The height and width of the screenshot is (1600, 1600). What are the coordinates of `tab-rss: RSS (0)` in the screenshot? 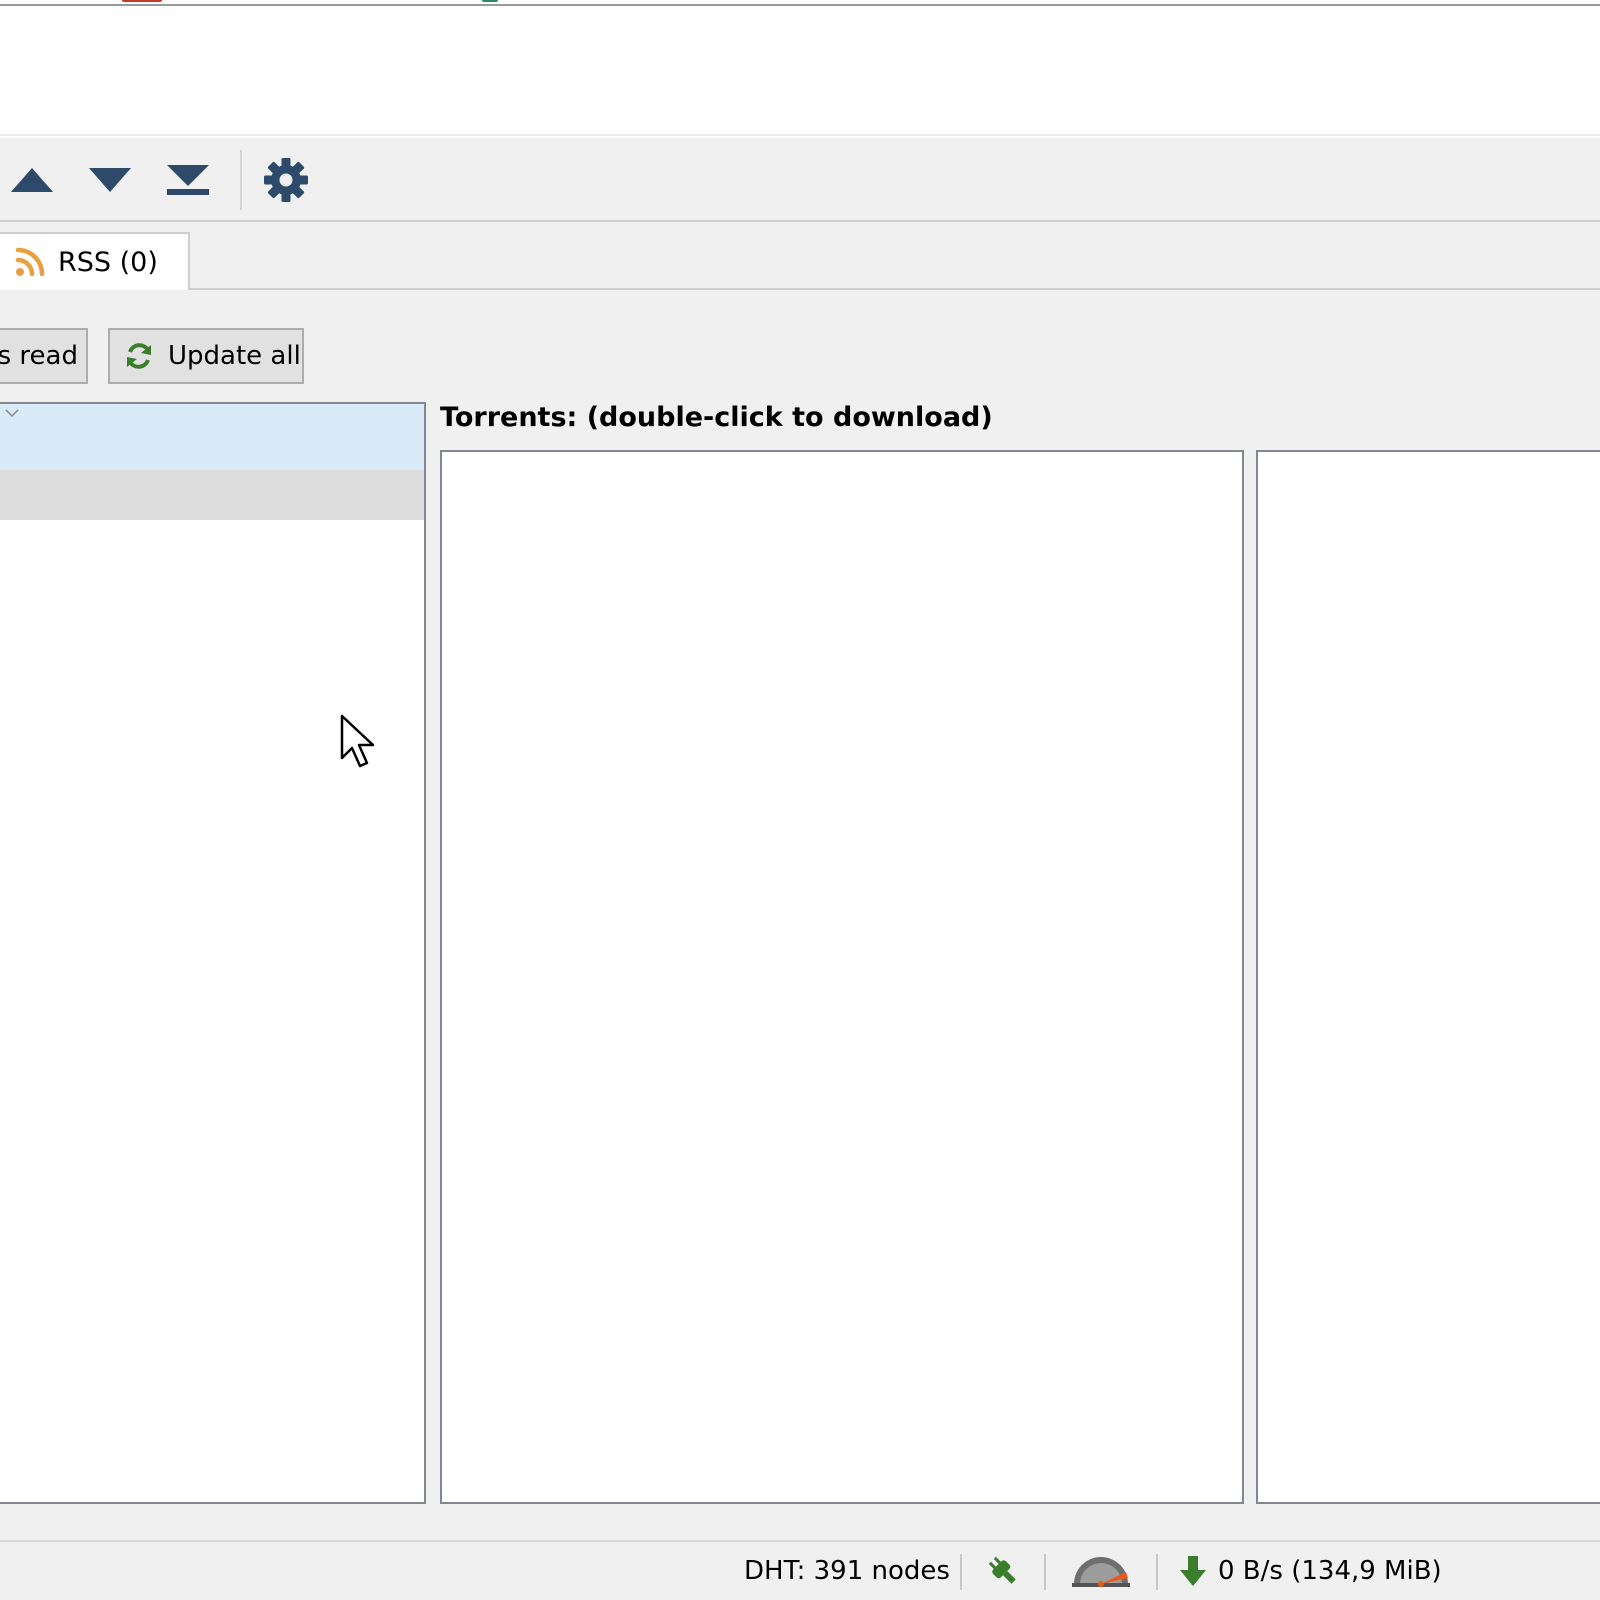 It's located at (95, 261).